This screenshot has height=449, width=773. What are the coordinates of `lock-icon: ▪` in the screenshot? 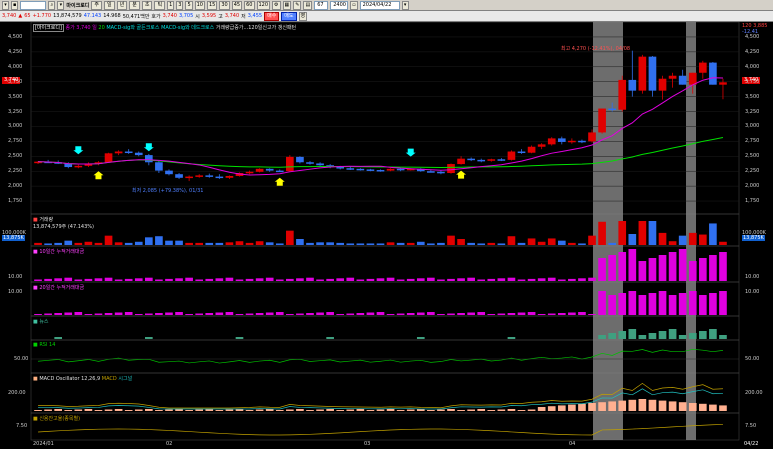 It's located at (15, 5).